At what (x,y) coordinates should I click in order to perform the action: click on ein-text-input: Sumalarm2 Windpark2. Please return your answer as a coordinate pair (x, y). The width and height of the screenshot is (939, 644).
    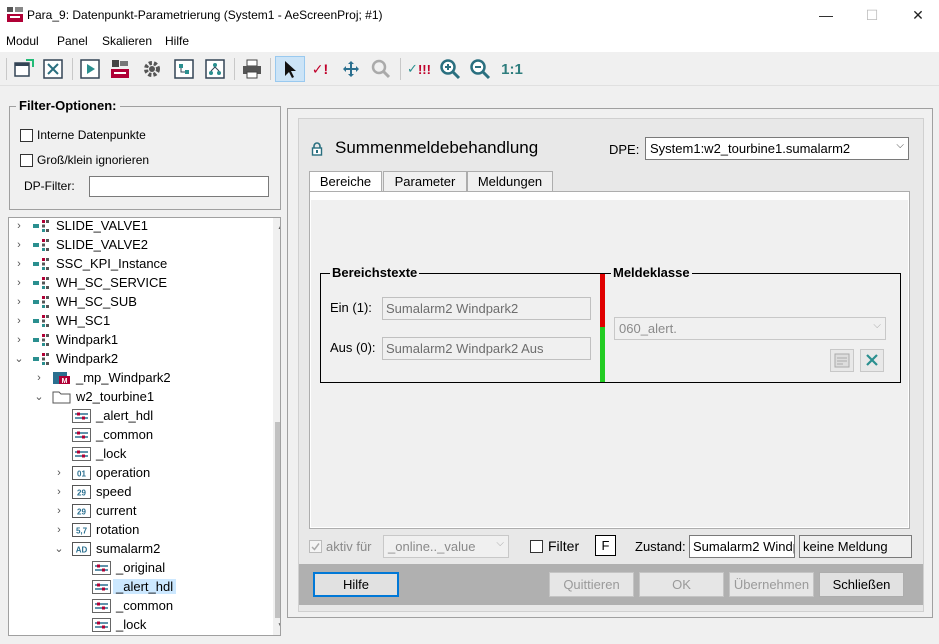
    Looking at the image, I should click on (486, 308).